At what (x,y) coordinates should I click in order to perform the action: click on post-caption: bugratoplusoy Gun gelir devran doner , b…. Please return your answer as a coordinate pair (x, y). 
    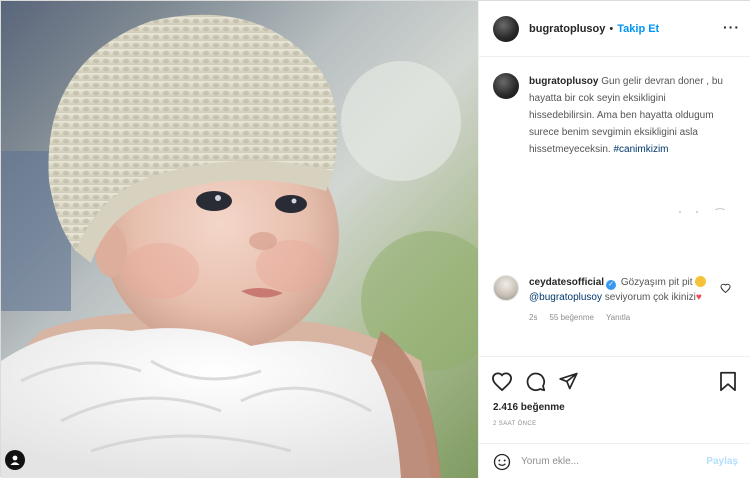
    Looking at the image, I should click on (613, 115).